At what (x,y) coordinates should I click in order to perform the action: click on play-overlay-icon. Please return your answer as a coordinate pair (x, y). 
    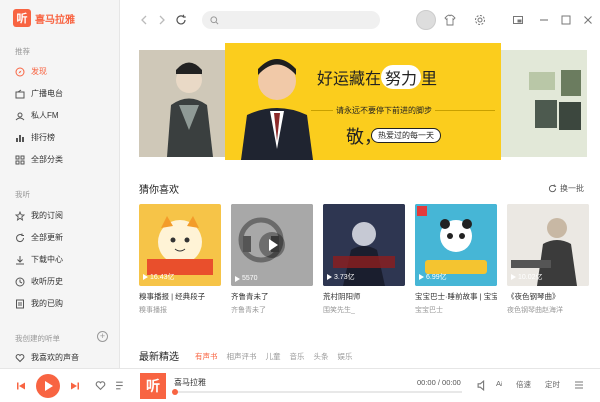
    Looking at the image, I should click on (272, 245).